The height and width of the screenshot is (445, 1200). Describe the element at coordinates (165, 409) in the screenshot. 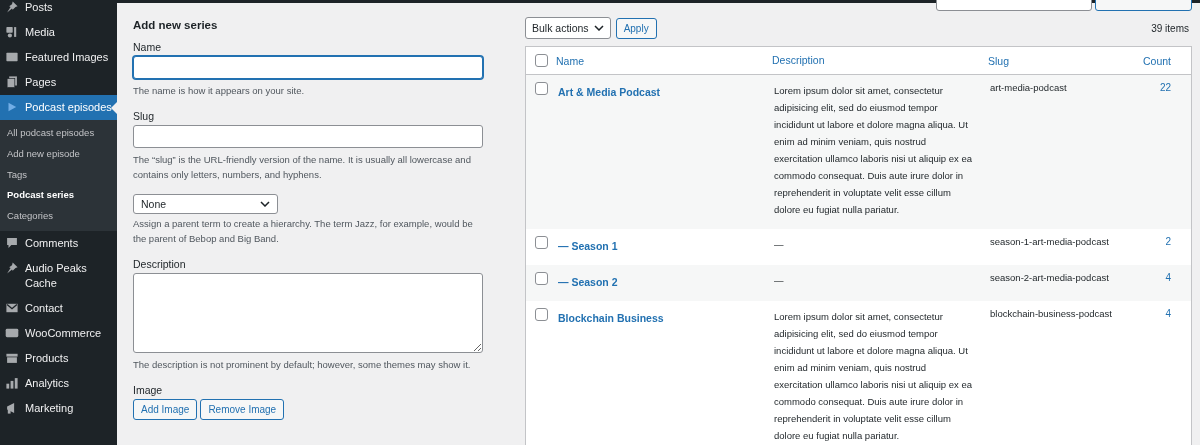

I see `image-button: Add Image` at that location.